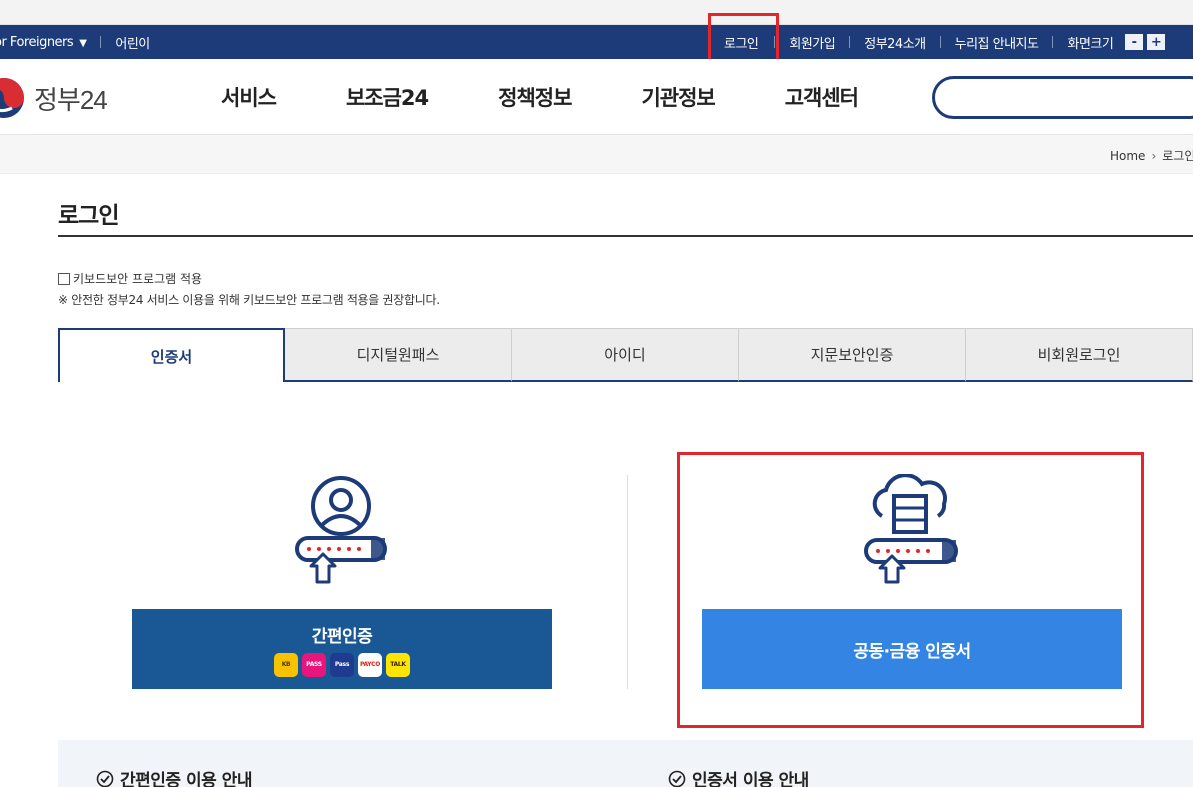  What do you see at coordinates (370, 664) in the screenshot?
I see `provider-badge-payco-3: PAYCO` at bounding box center [370, 664].